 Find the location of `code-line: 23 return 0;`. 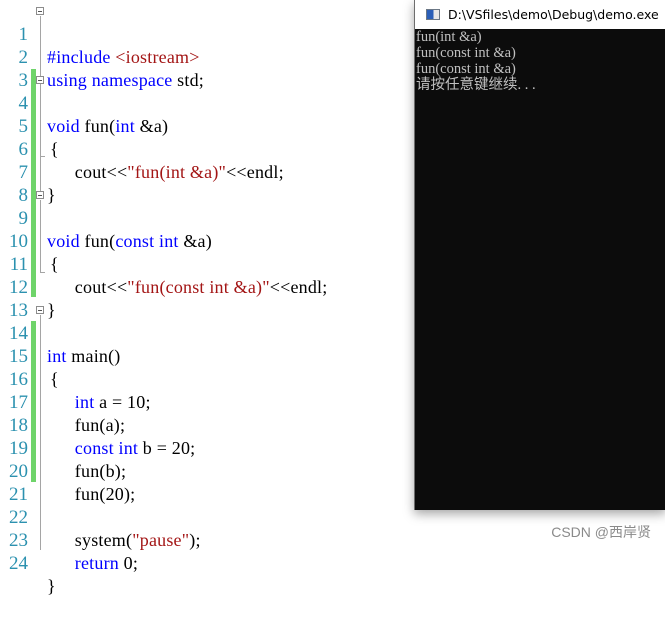

code-line: 23 return 0; is located at coordinates (207, 539).